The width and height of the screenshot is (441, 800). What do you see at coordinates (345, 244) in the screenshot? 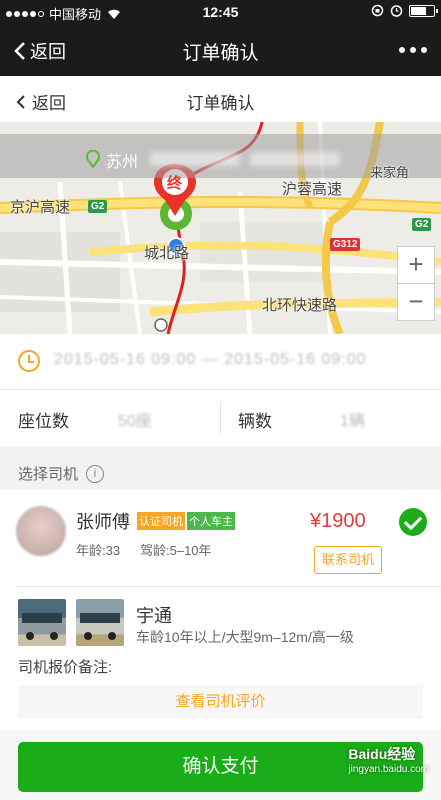
I see `highway-badge: G312` at bounding box center [345, 244].